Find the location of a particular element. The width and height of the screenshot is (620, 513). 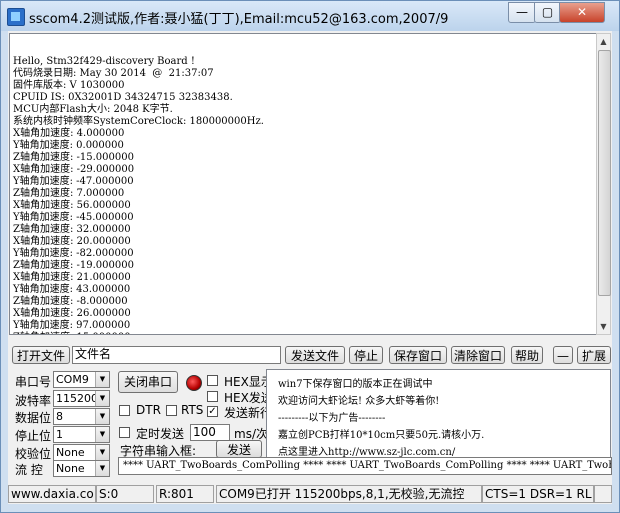

ad-line-2: 欢迎访问大虾论坛! 众多大虾等着你! is located at coordinates (358, 399).